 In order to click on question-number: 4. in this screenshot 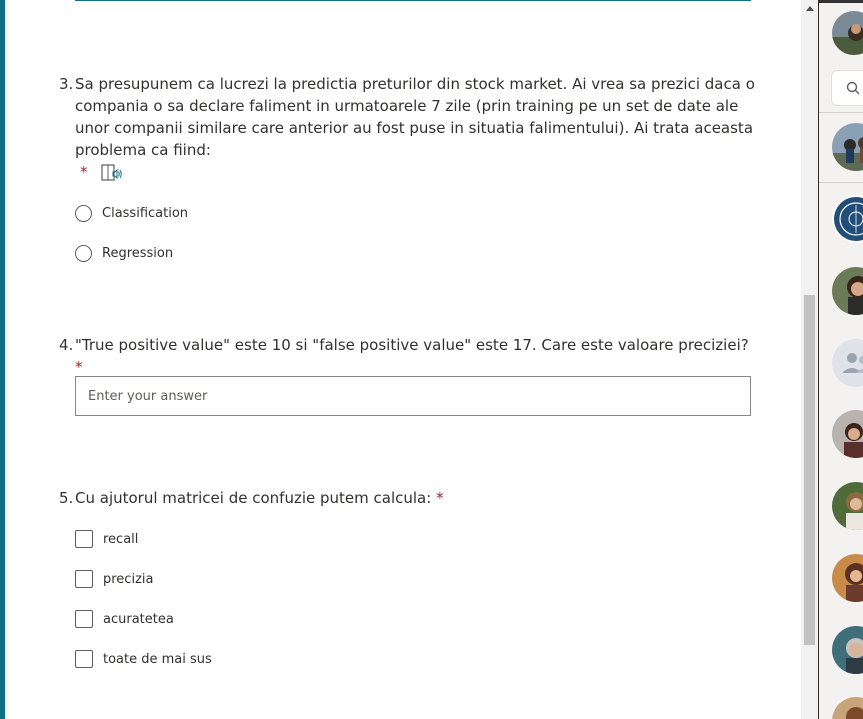, I will do `click(66, 345)`.